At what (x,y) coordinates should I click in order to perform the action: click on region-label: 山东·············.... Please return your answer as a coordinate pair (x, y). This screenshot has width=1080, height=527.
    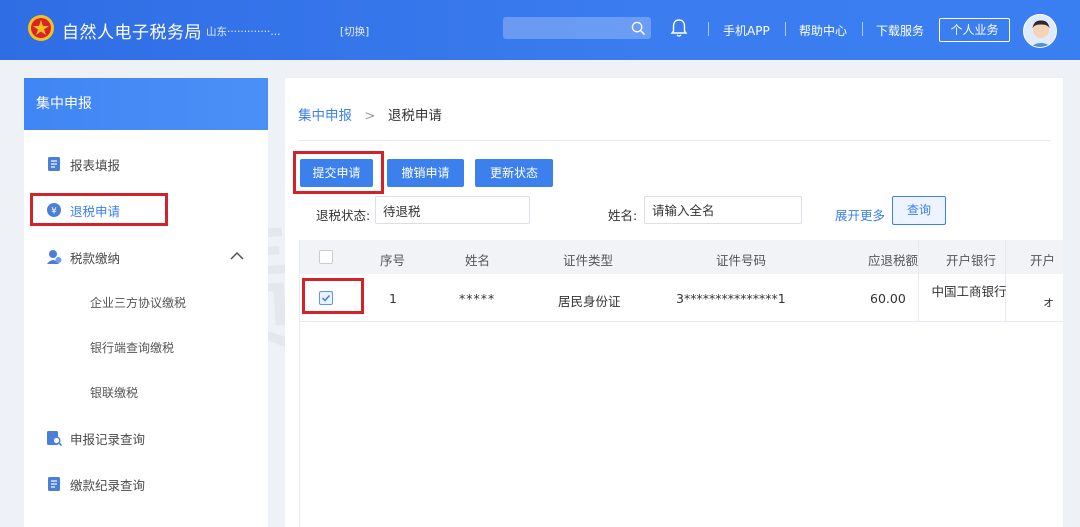
    Looking at the image, I should click on (243, 32).